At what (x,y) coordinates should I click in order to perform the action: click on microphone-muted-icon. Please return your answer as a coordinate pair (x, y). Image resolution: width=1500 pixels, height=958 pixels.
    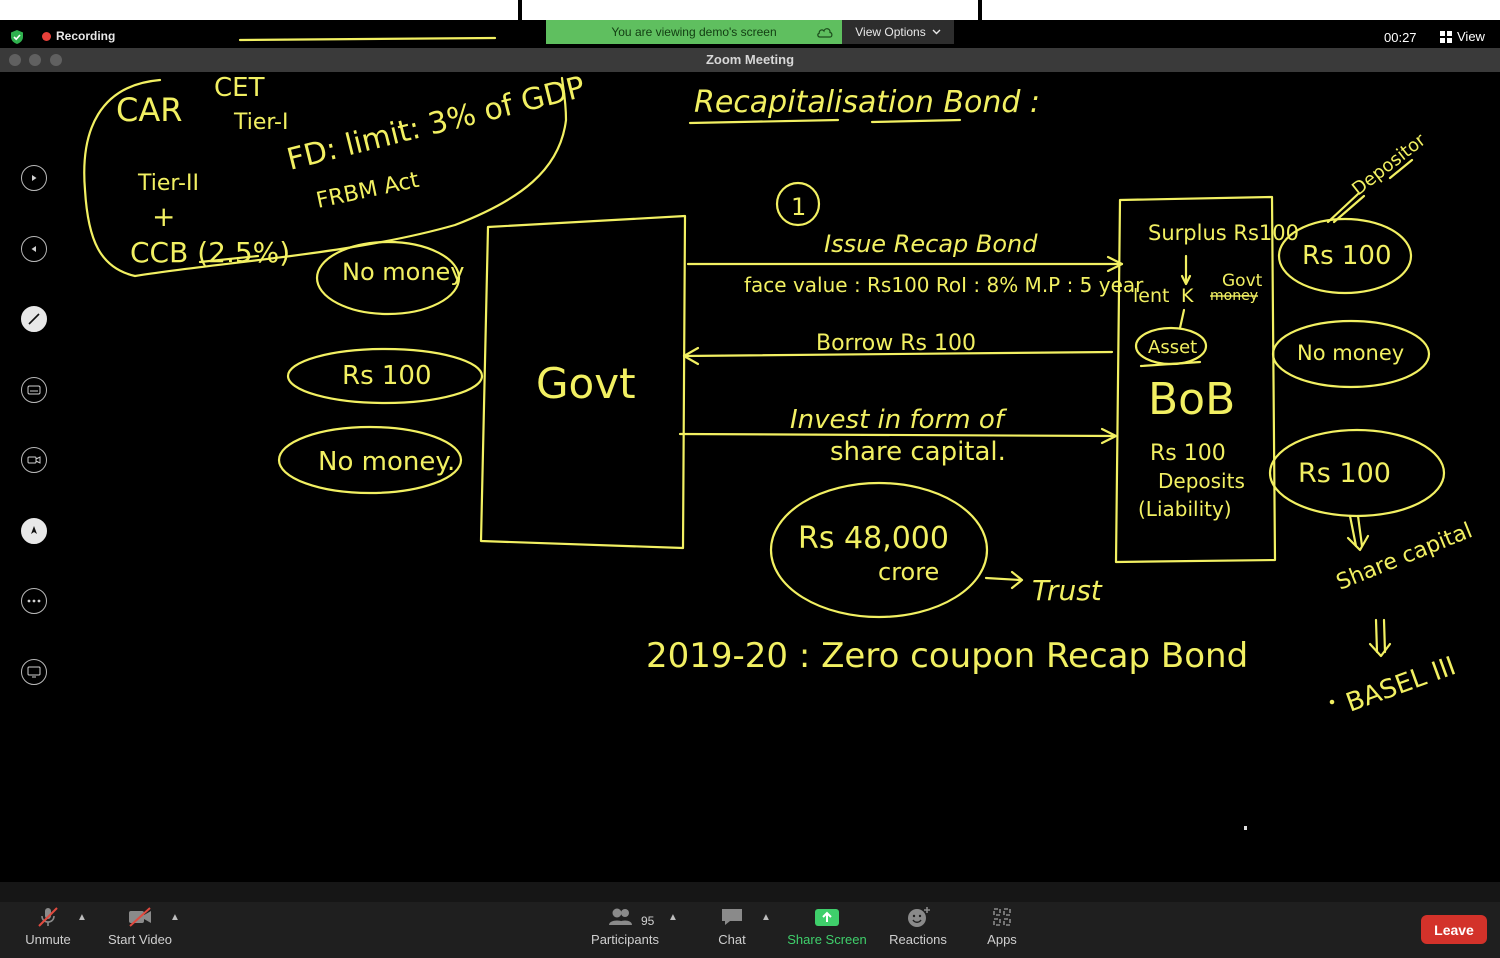
    Looking at the image, I should click on (48, 917).